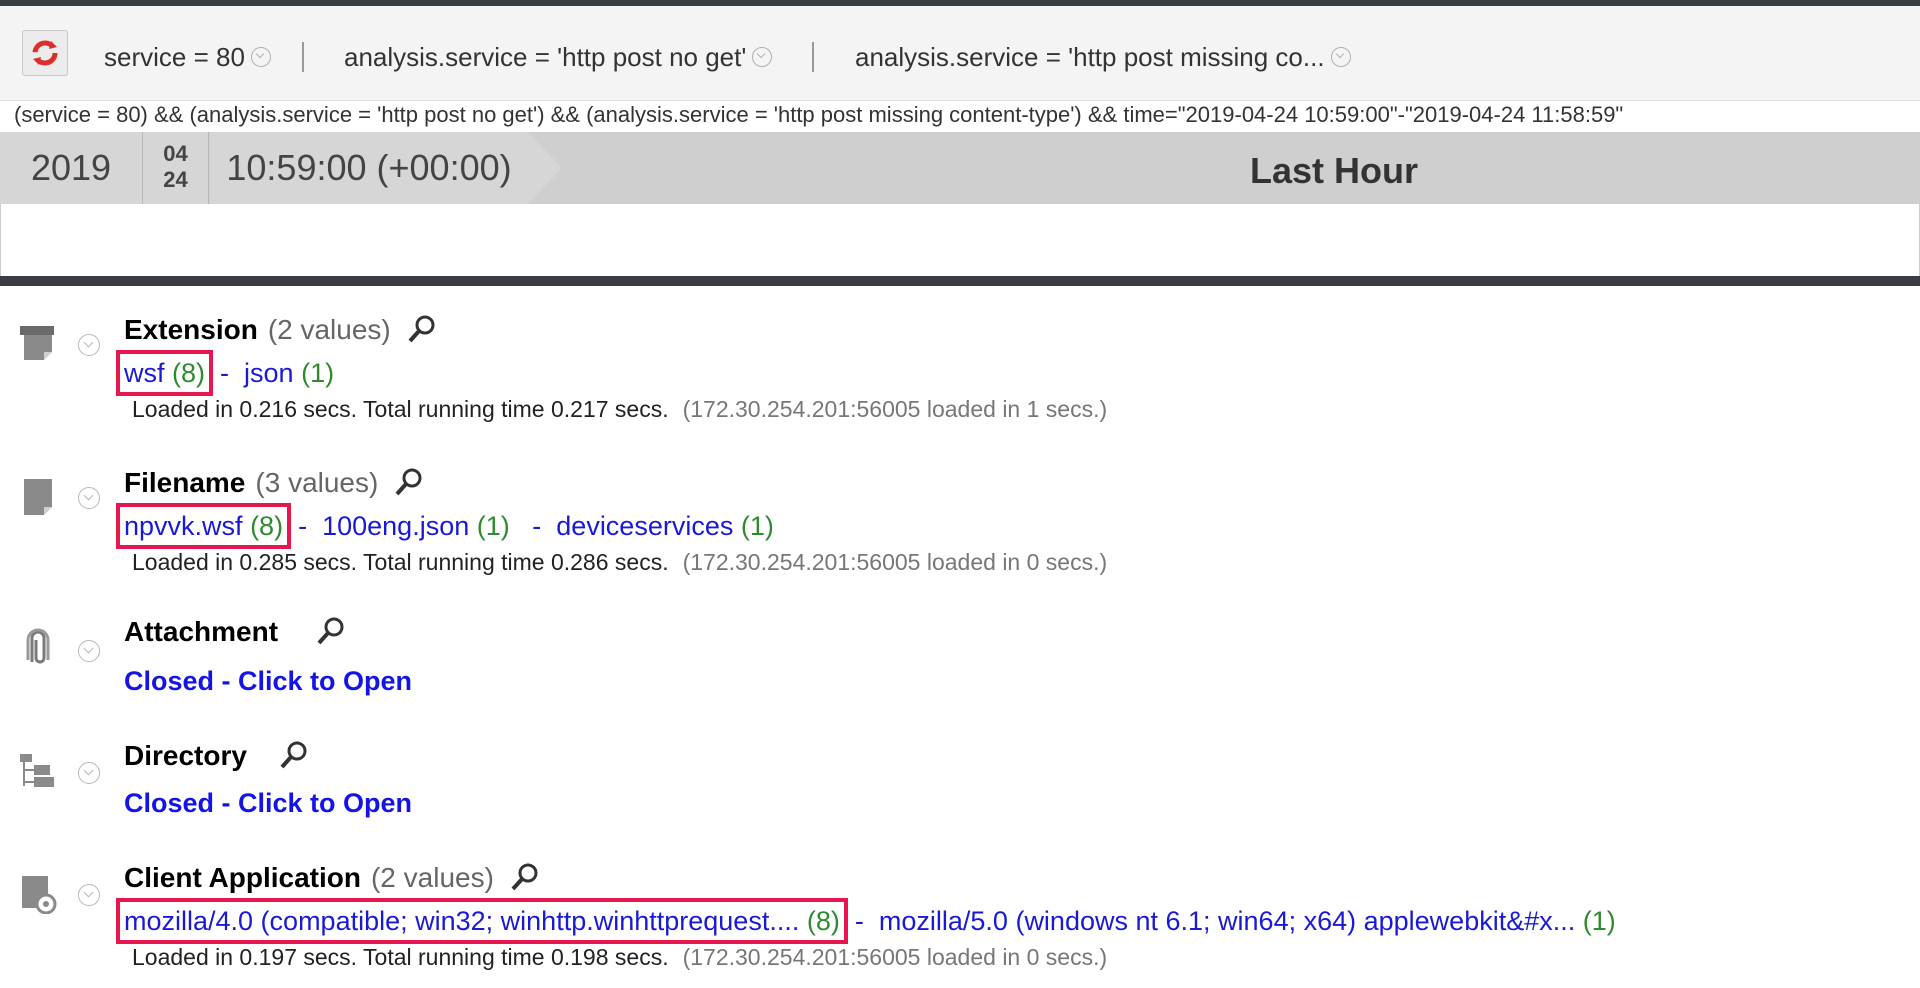 This screenshot has height=988, width=1920. Describe the element at coordinates (185, 482) in the screenshot. I see `section-title-text: Filename` at that location.